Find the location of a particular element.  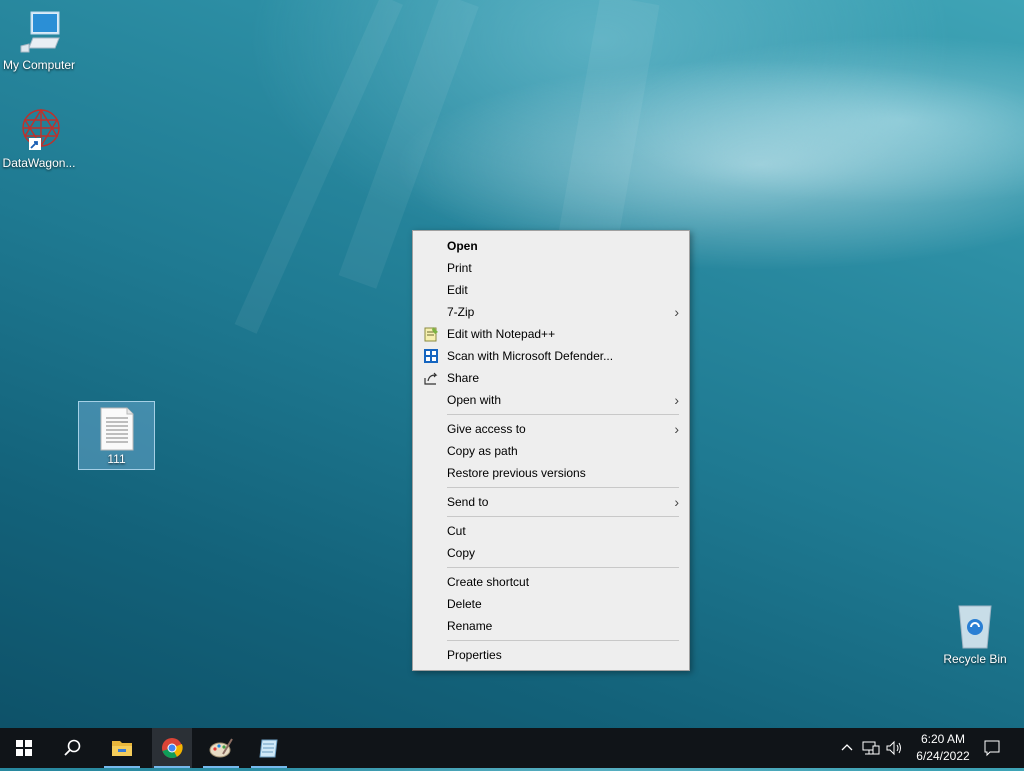

computer-icon is located at coordinates (39, 32).